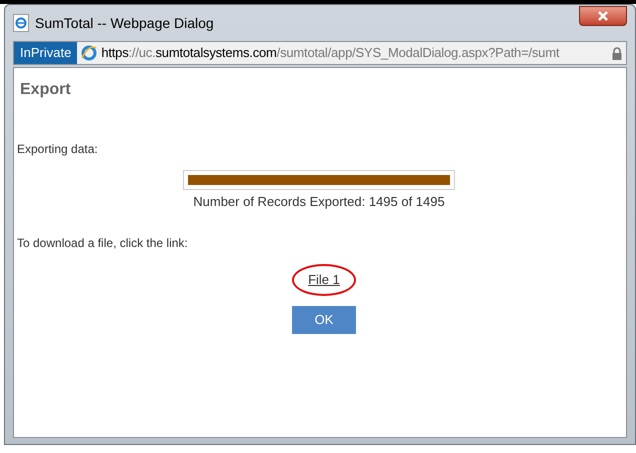  What do you see at coordinates (324, 280) in the screenshot?
I see `file-link: File 1` at bounding box center [324, 280].